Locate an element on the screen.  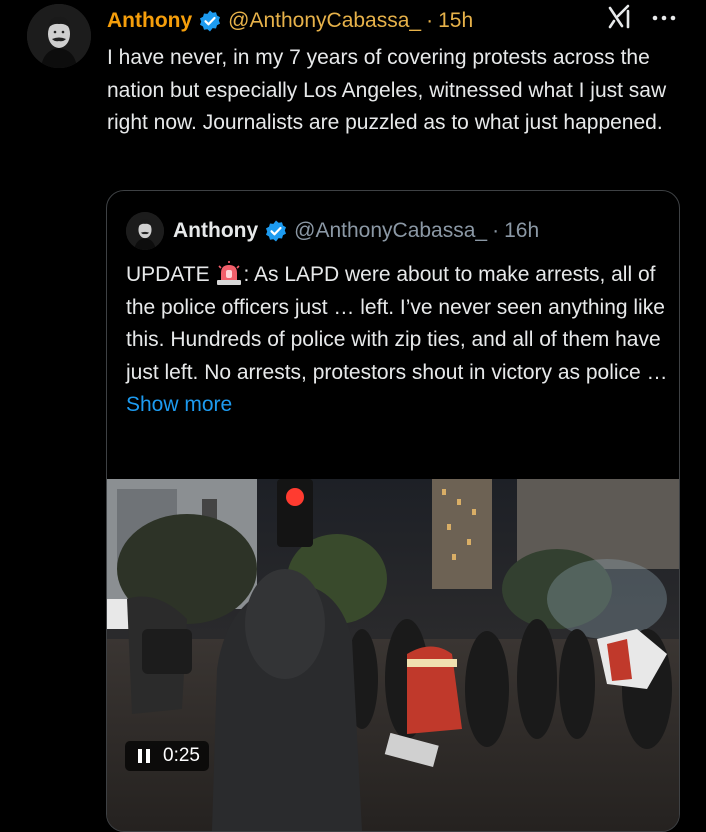
quoted-timestamp: 16h is located at coordinates (522, 230).